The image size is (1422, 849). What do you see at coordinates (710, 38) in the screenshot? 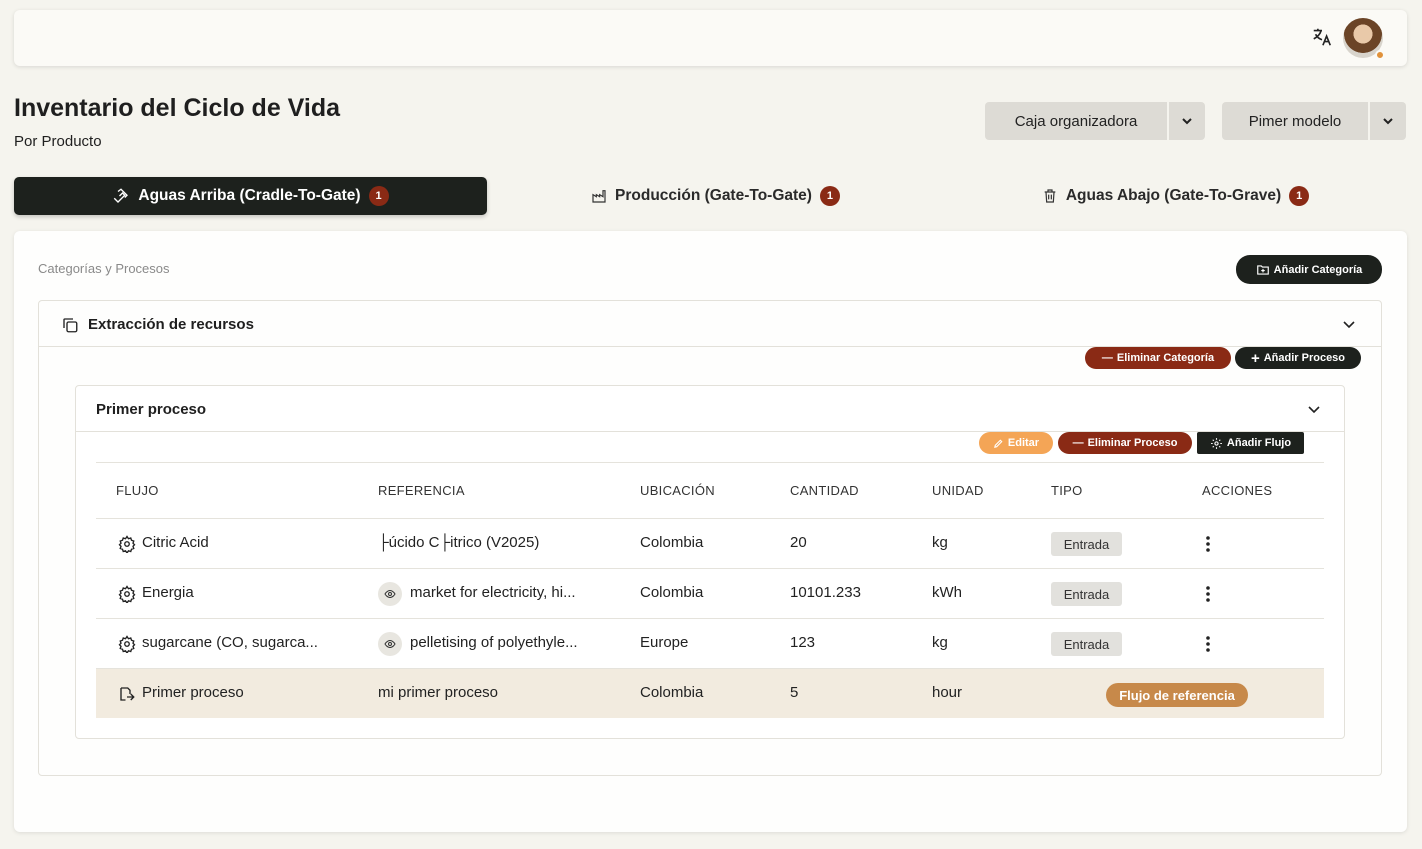
I see `top-bar` at bounding box center [710, 38].